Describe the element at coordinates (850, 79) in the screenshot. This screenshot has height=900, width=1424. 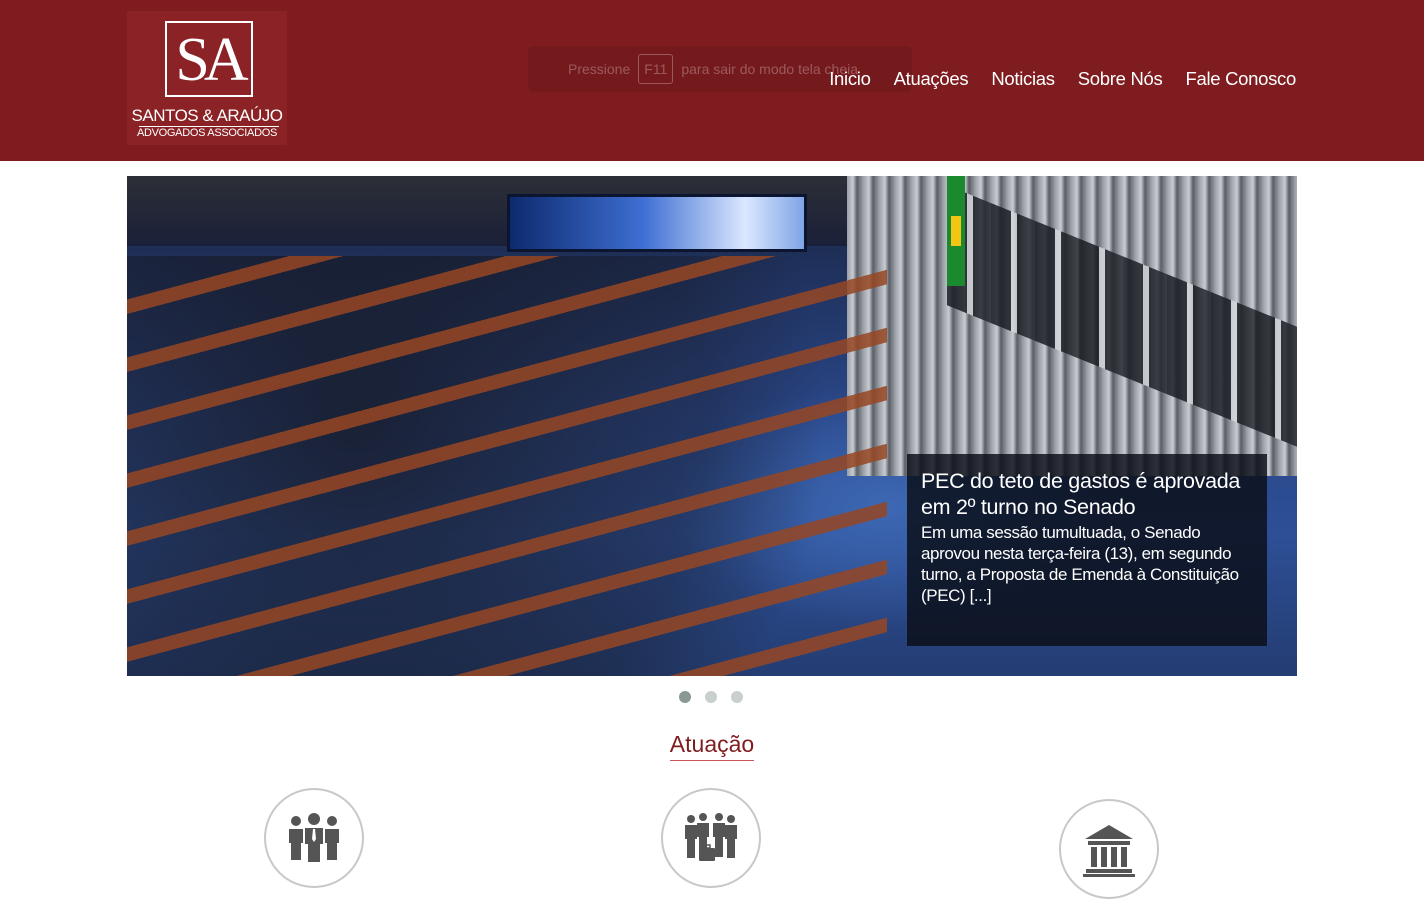
I see `nav-item-inicio: Inicio` at that location.